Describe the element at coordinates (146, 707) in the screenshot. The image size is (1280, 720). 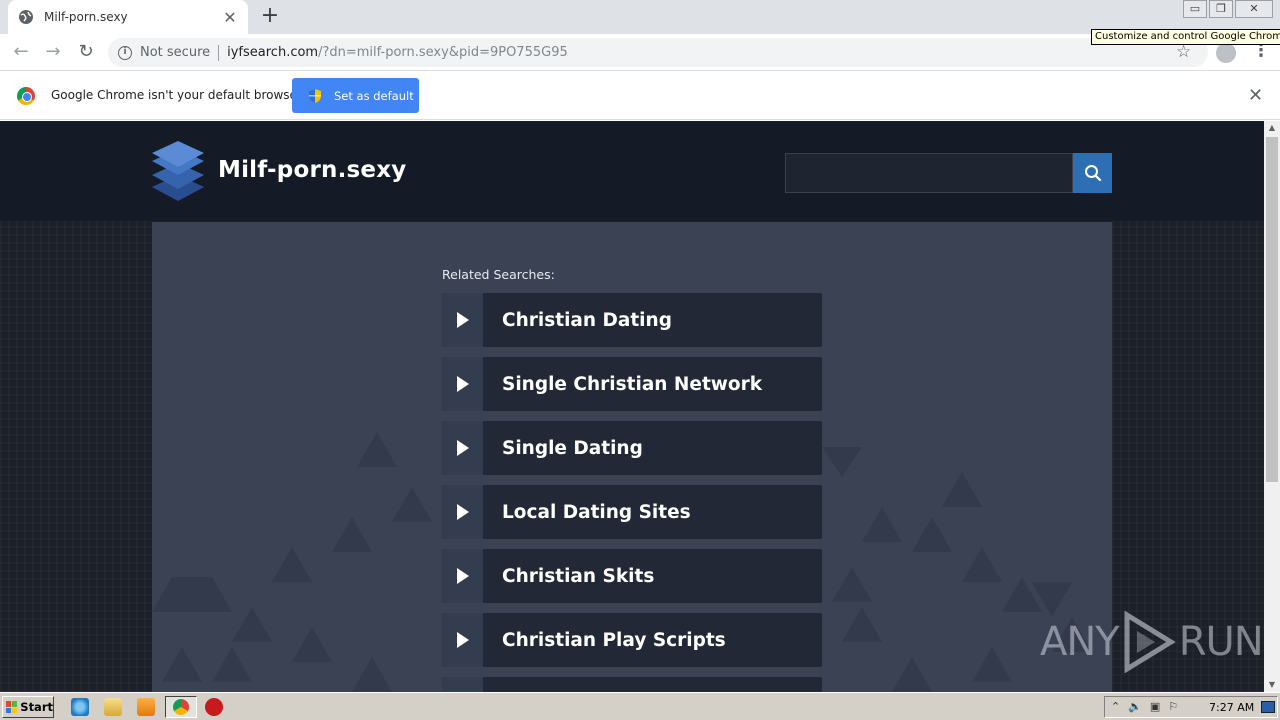
I see `media-player-icon` at that location.